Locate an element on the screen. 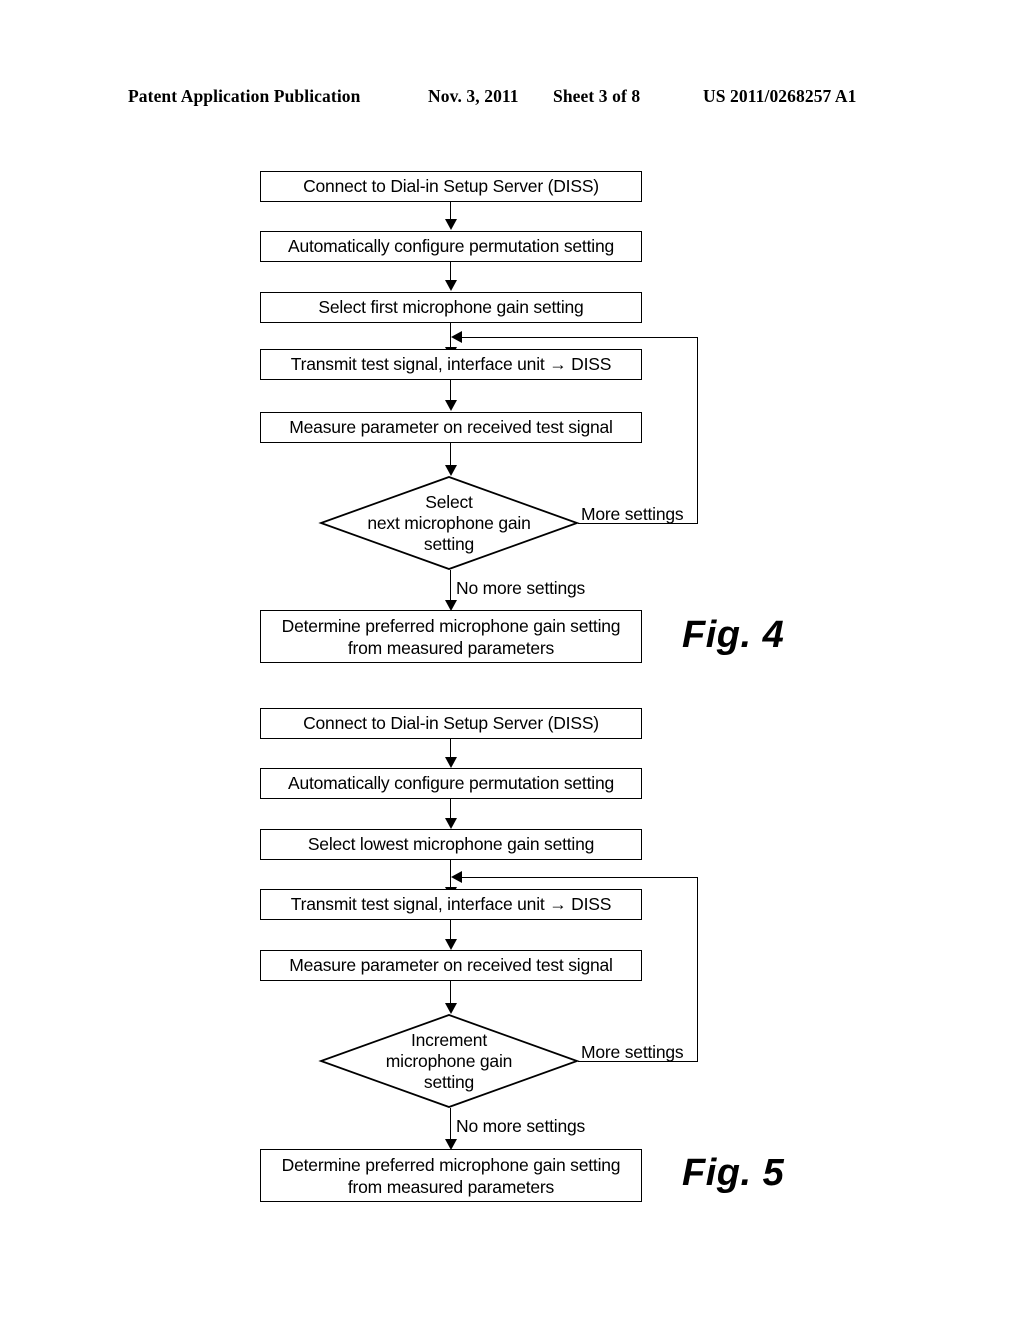 The image size is (1024, 1320). fig5-step-select-label: Select lowest microphone gain setting is located at coordinates (451, 844).